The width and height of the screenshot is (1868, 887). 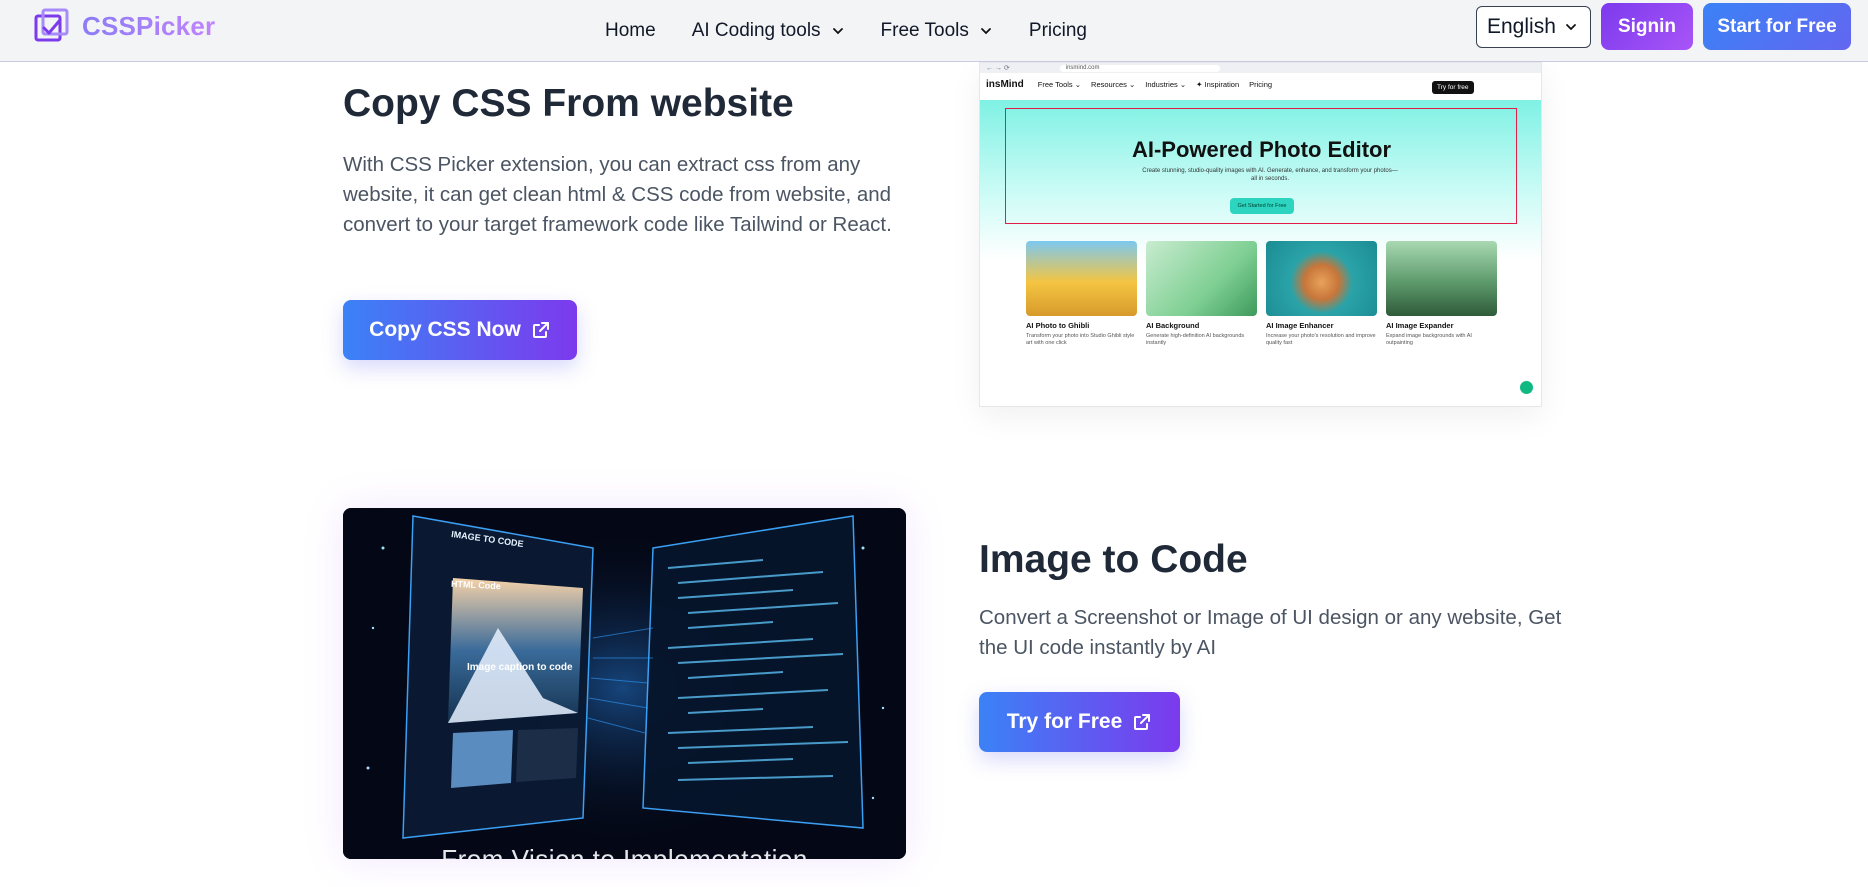 I want to click on preview-nav-item: Industries ⌄, so click(x=1166, y=84).